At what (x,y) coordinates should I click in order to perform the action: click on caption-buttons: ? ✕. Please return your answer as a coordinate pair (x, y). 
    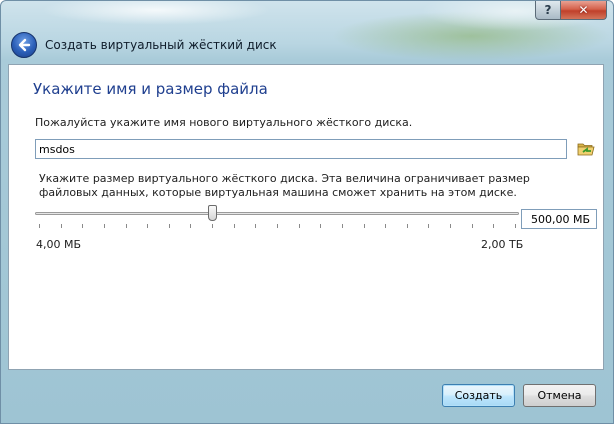
    Looking at the image, I should click on (571, 10).